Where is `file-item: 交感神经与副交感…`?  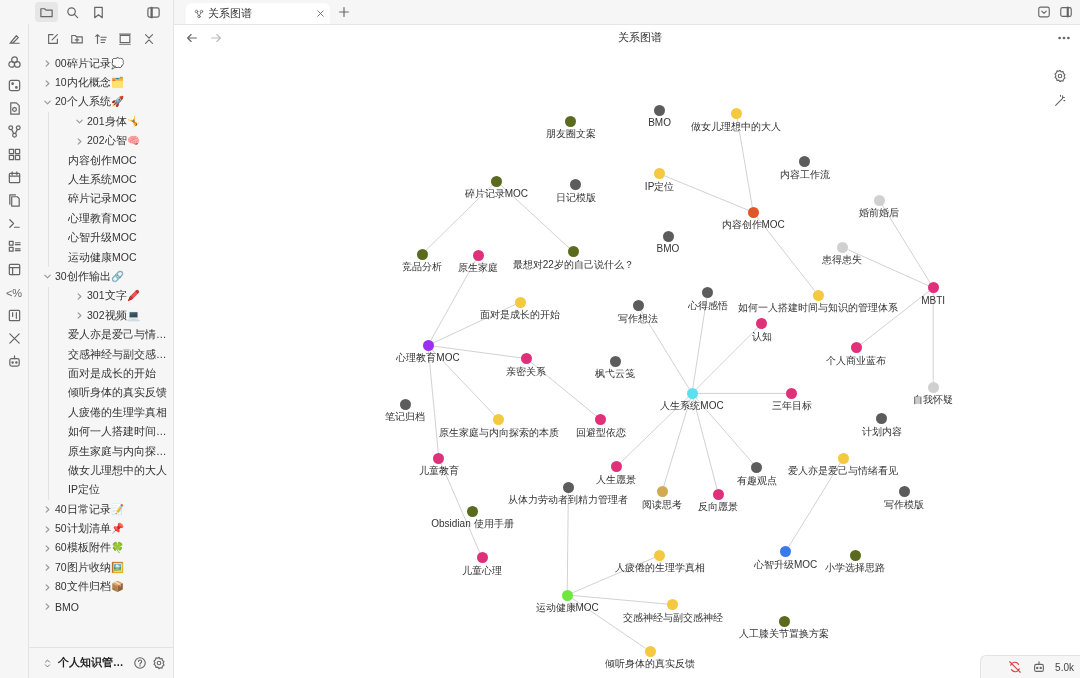 file-item: 交感神经与副交感… is located at coordinates (111, 354).